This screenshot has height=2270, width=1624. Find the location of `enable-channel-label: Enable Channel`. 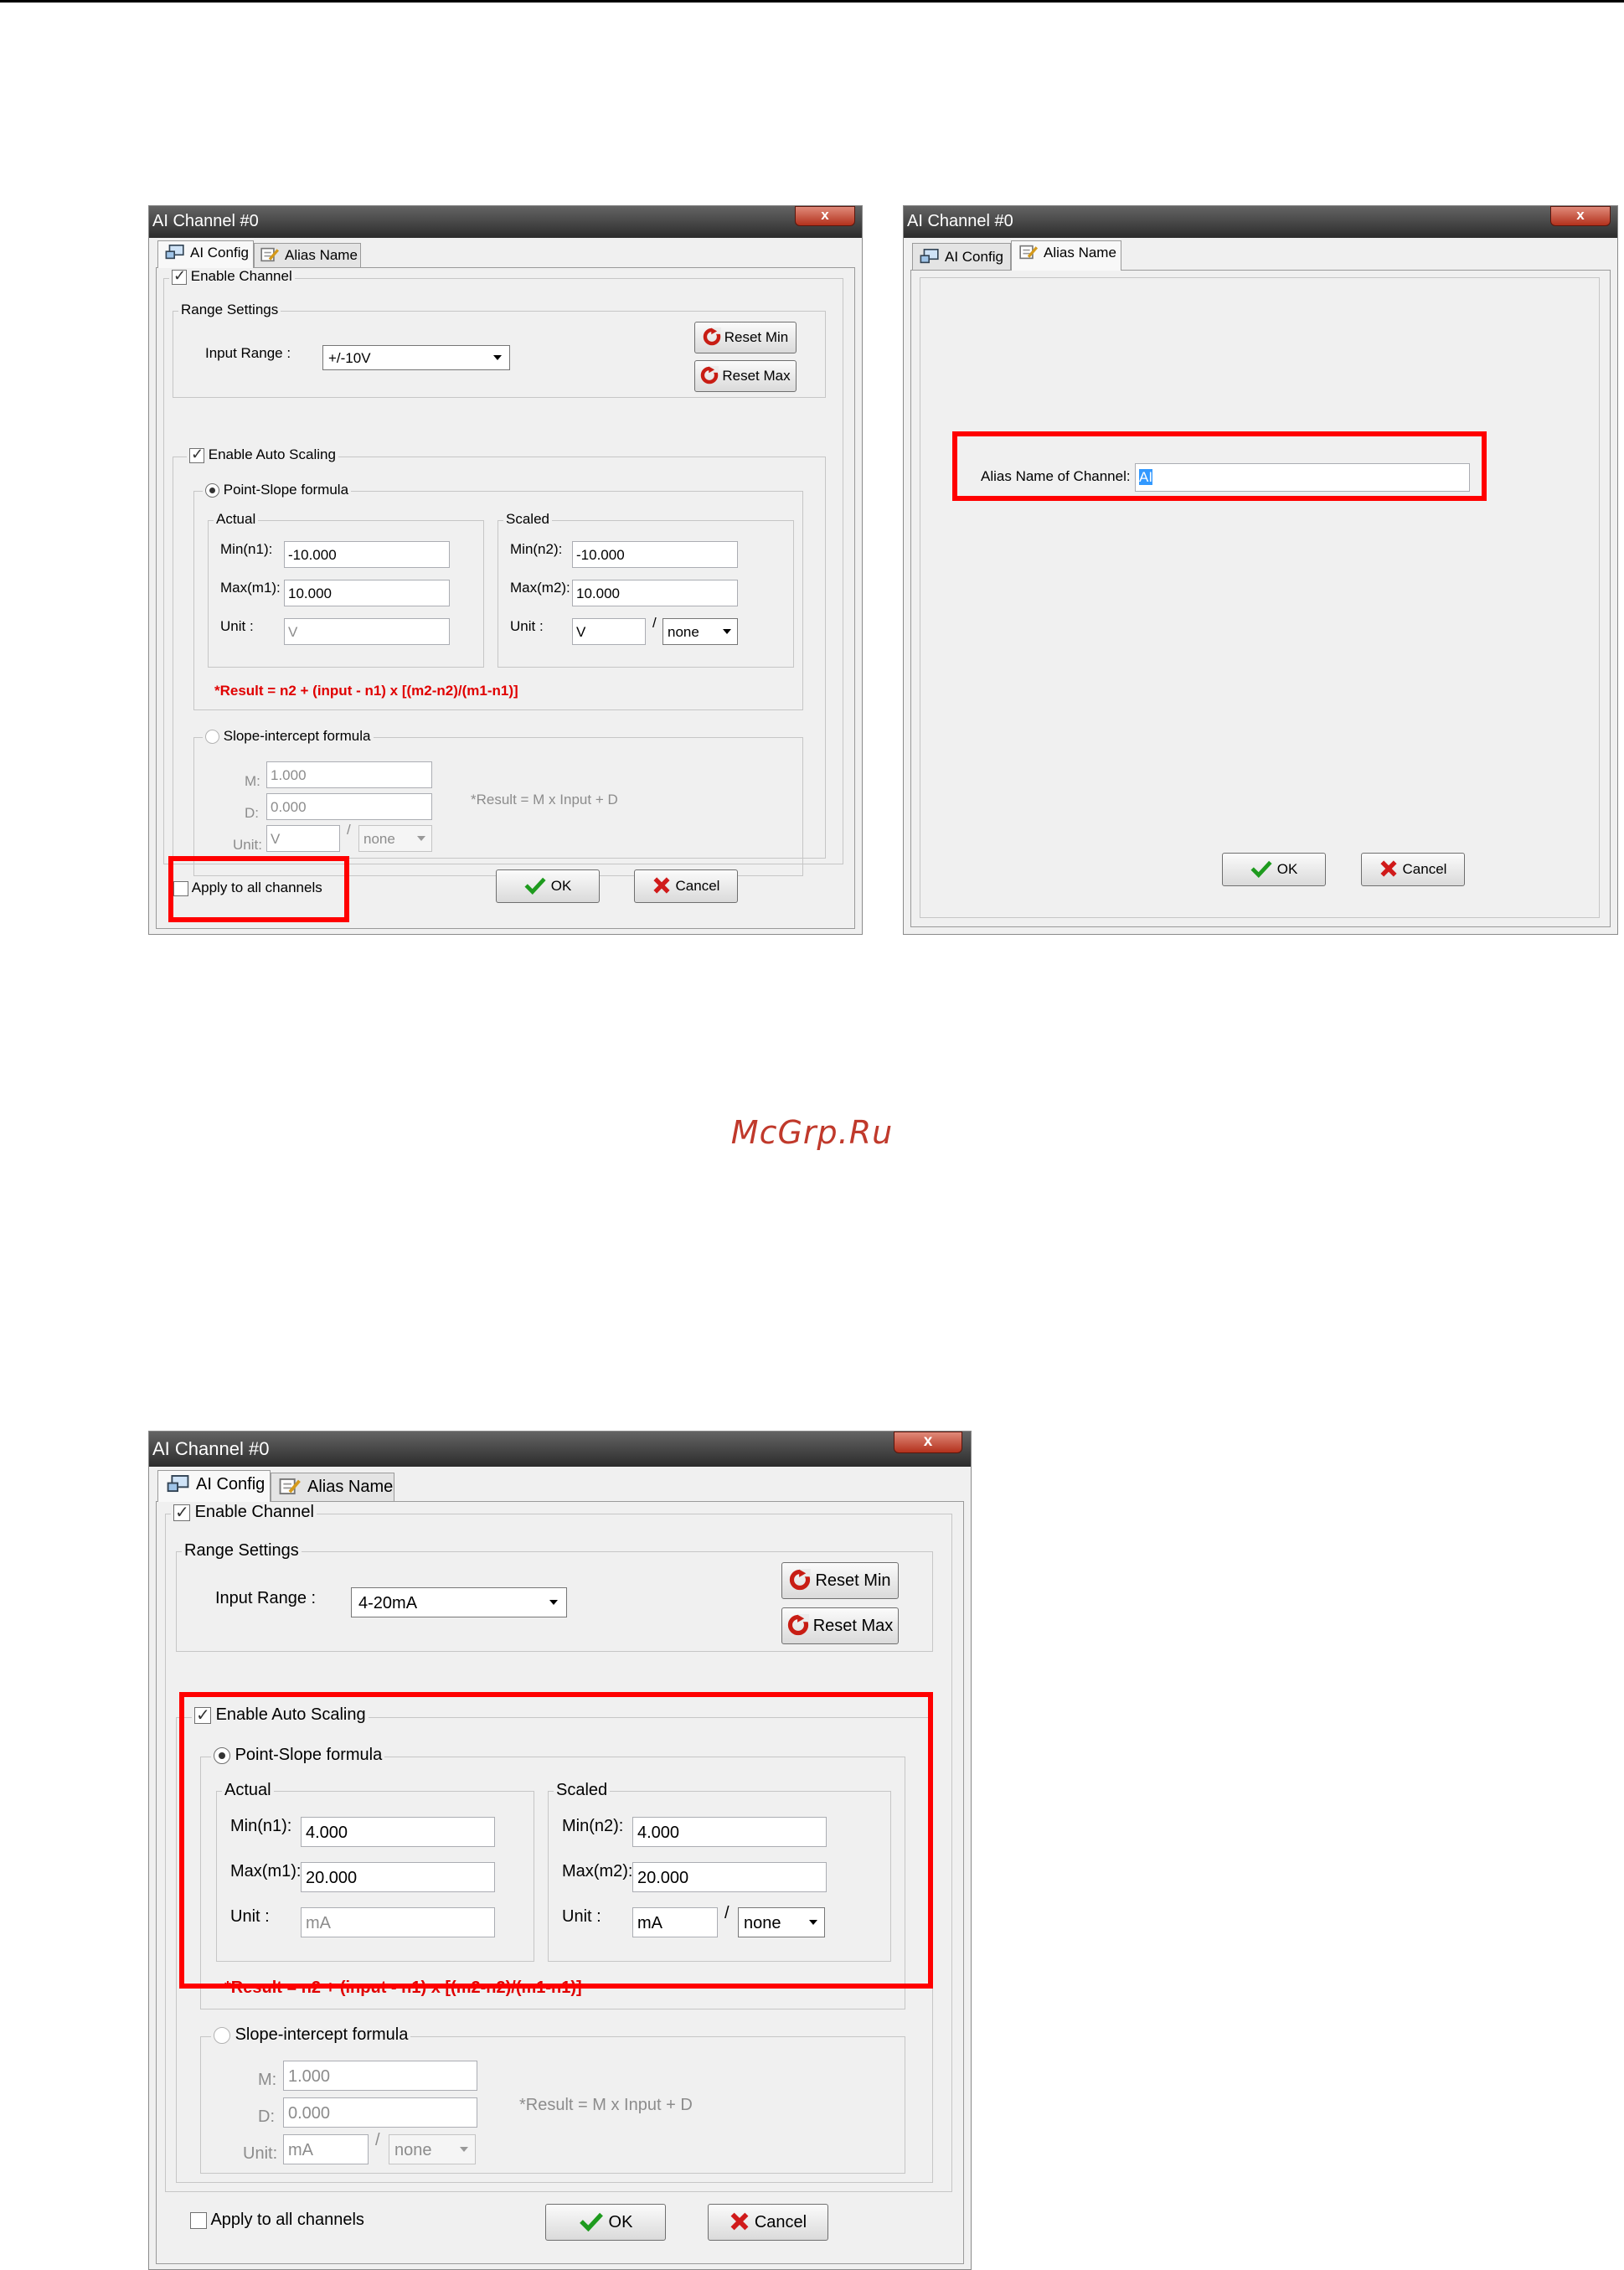

enable-channel-label: Enable Channel is located at coordinates (241, 276).